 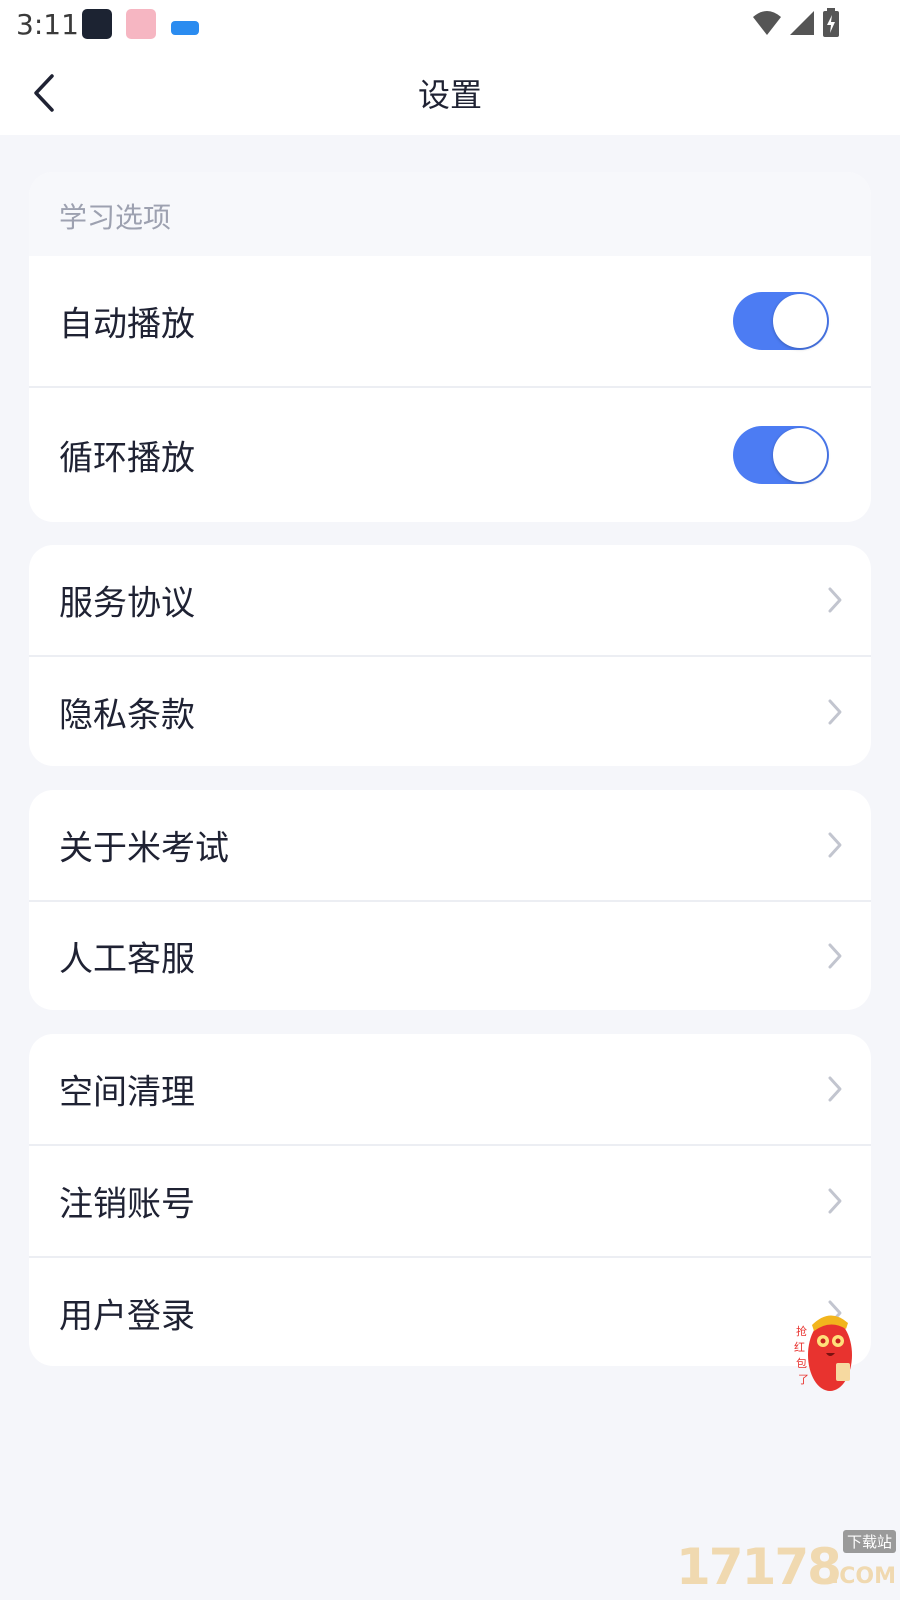 I want to click on section-header-label: 学习选项, so click(x=115, y=217).